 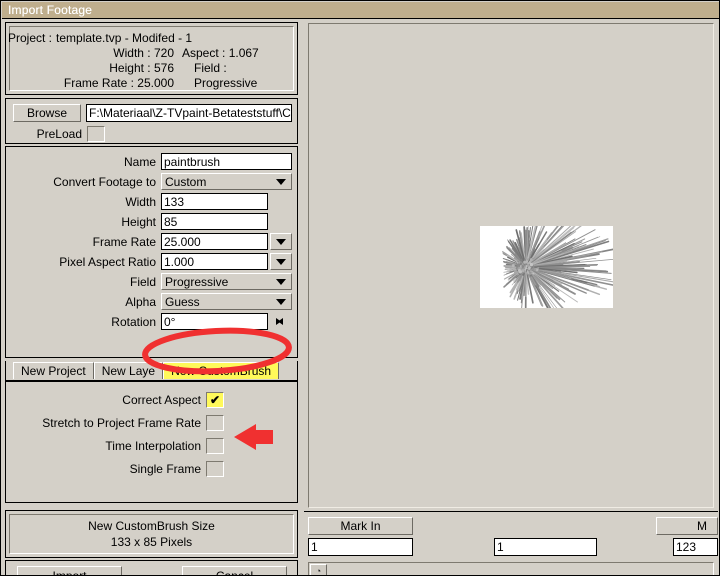 I want to click on current-frame-input: 1, so click(x=545, y=547).